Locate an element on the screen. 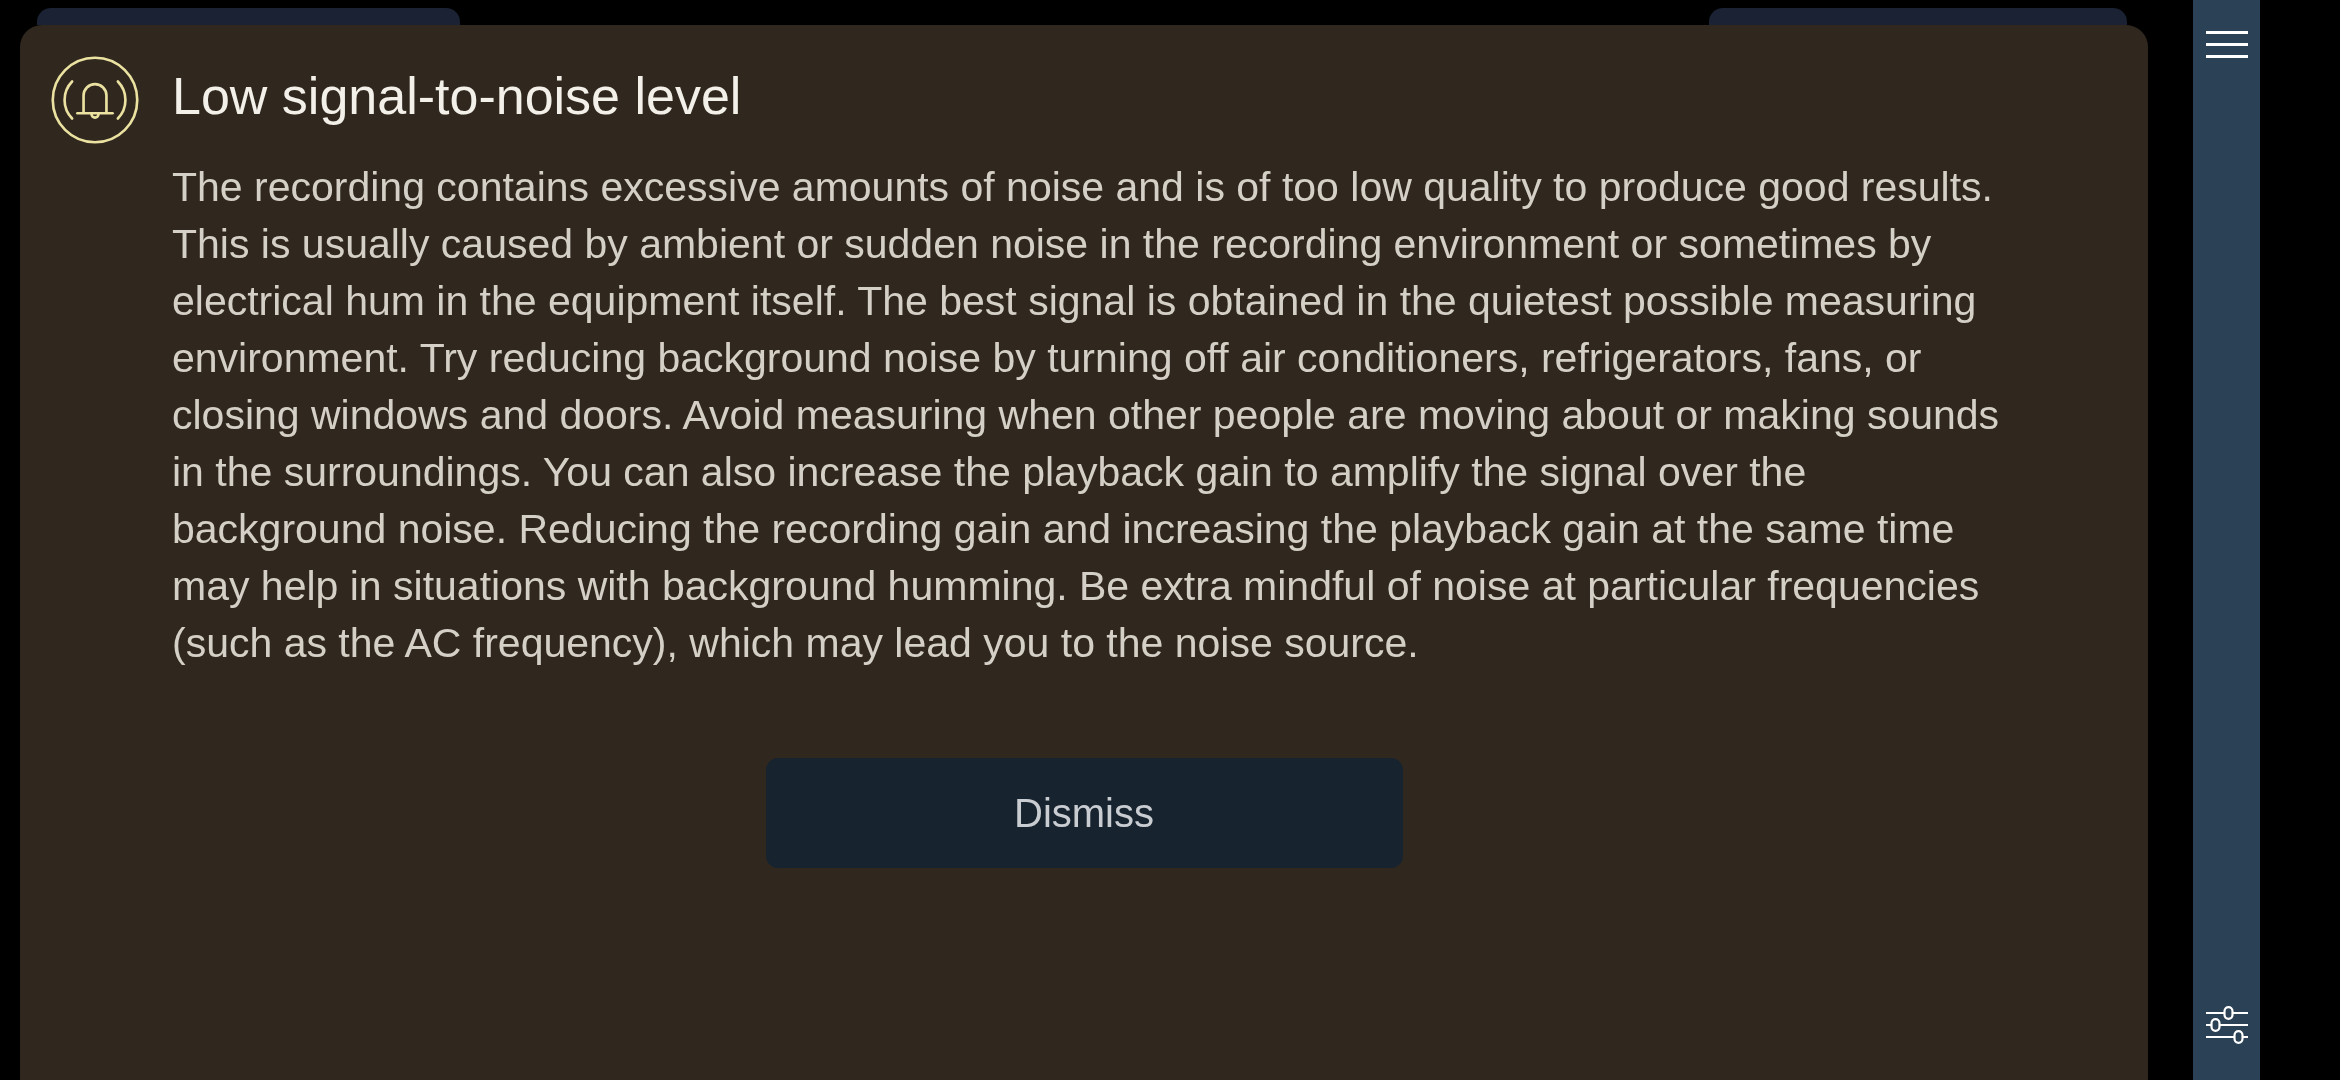 The height and width of the screenshot is (1080, 2340). dismiss-button: Dismiss is located at coordinates (1084, 813).